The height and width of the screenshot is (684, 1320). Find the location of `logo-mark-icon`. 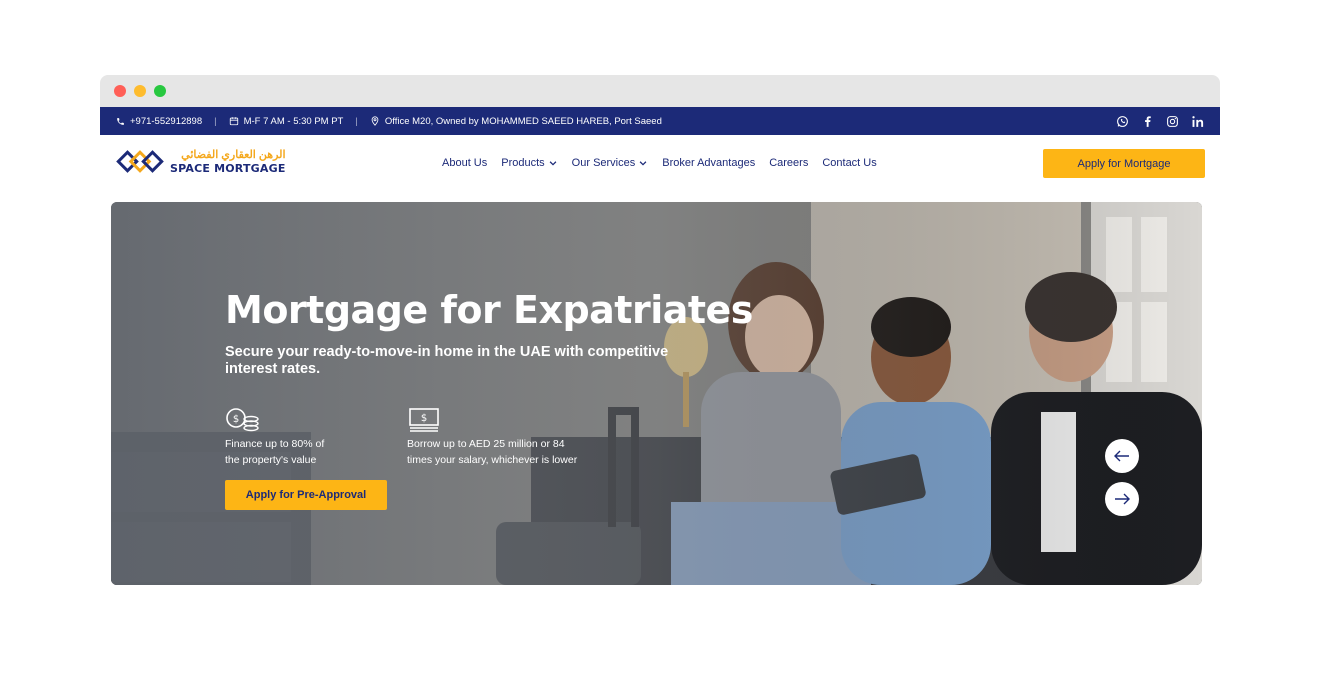

logo-mark-icon is located at coordinates (140, 161).